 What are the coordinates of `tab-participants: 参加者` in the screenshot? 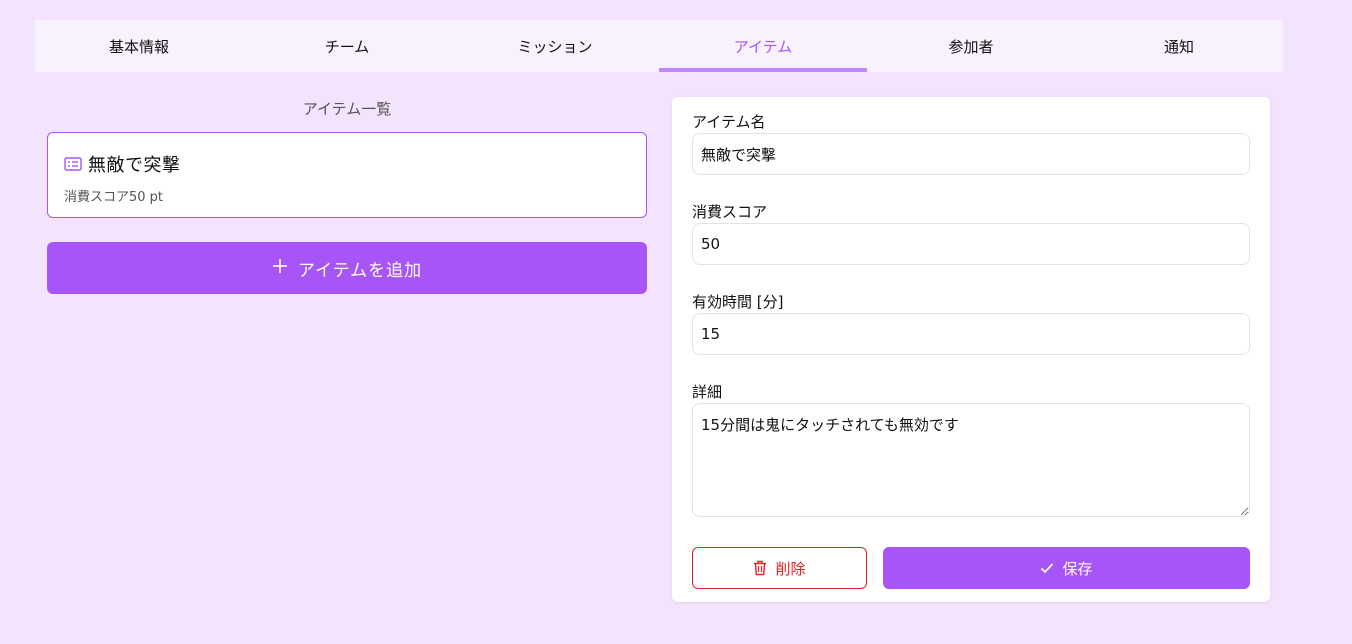 It's located at (971, 46).